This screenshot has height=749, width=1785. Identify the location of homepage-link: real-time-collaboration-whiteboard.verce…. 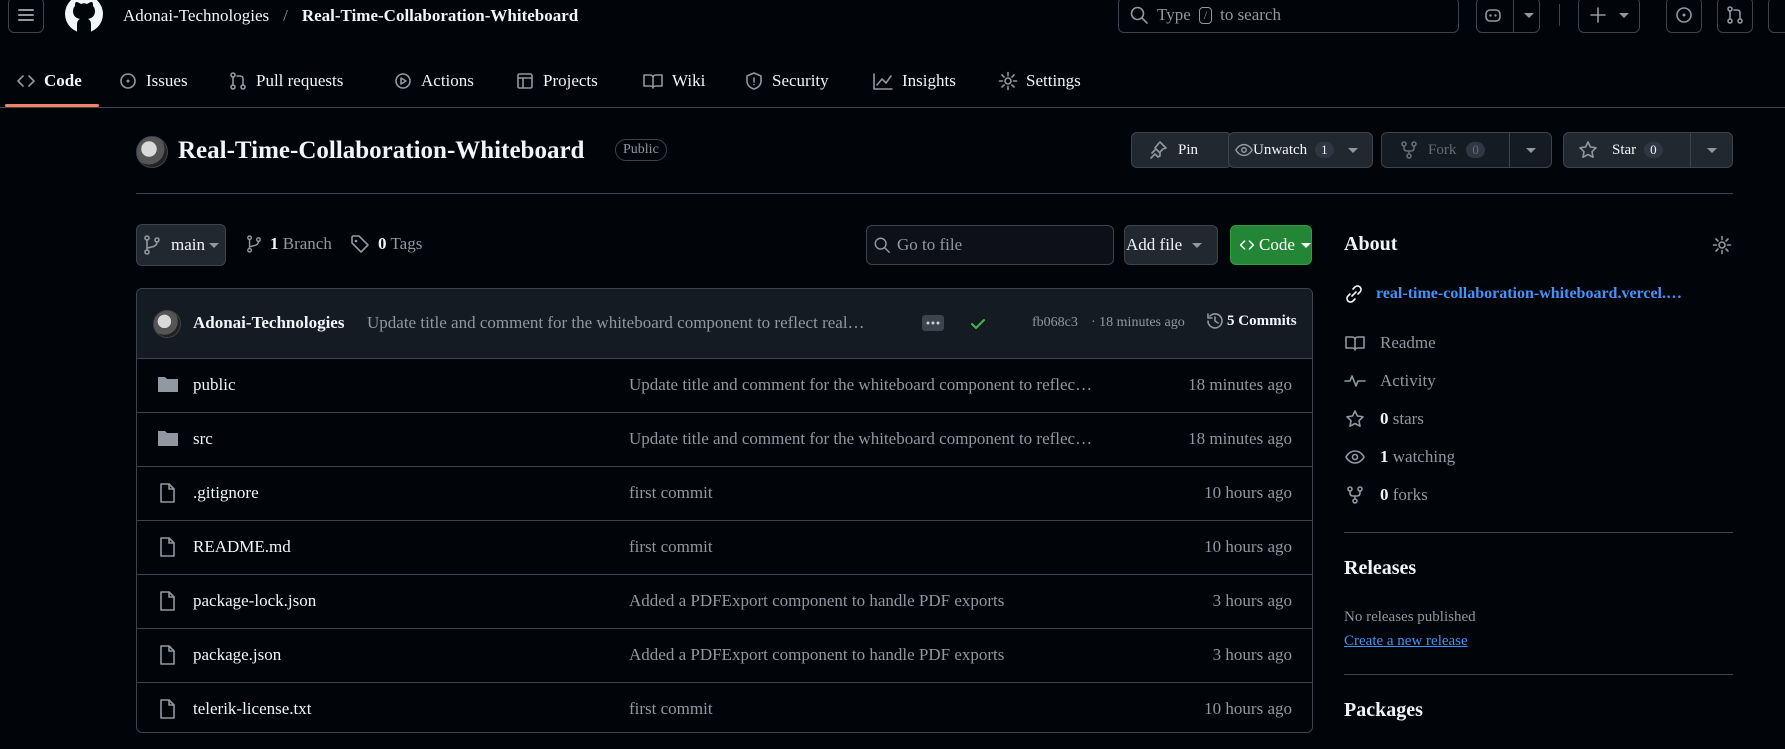
(1513, 294).